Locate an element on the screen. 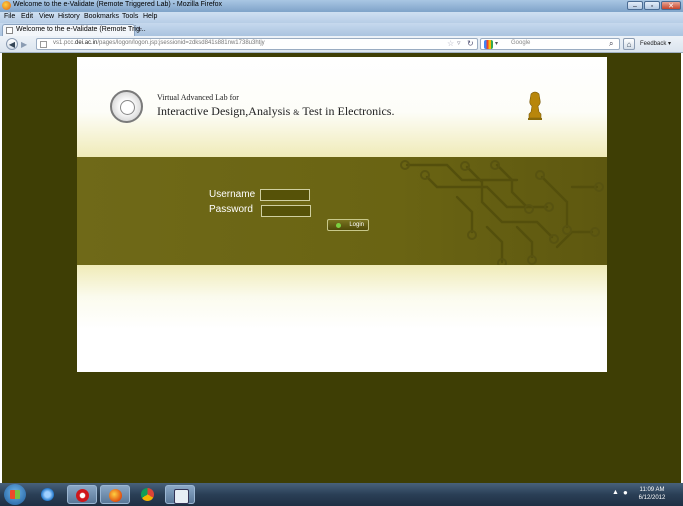 This screenshot has height=506, width=683. menu-history: History is located at coordinates (69, 16).